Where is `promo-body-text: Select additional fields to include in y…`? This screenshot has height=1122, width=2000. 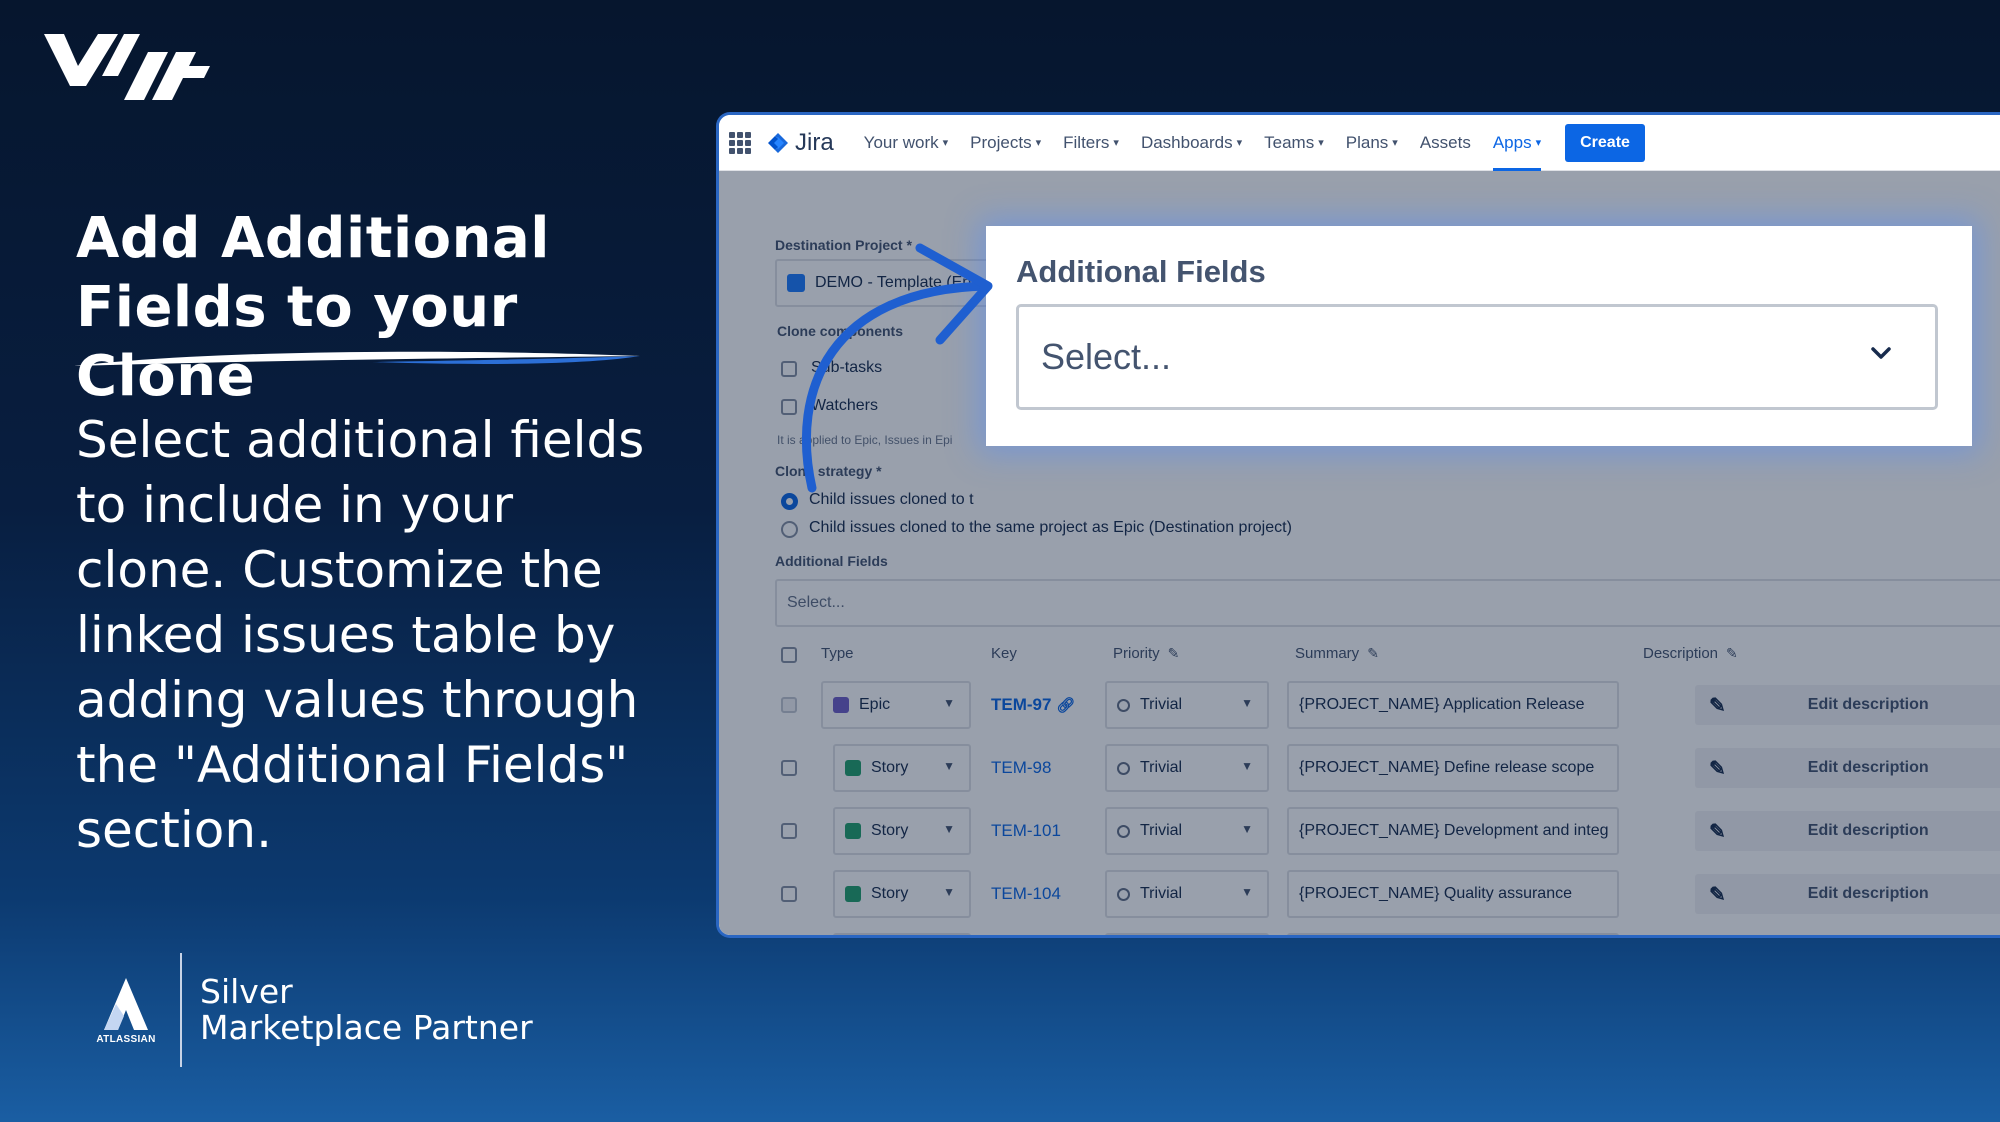 promo-body-text: Select additional fields to include in y… is located at coordinates (360, 635).